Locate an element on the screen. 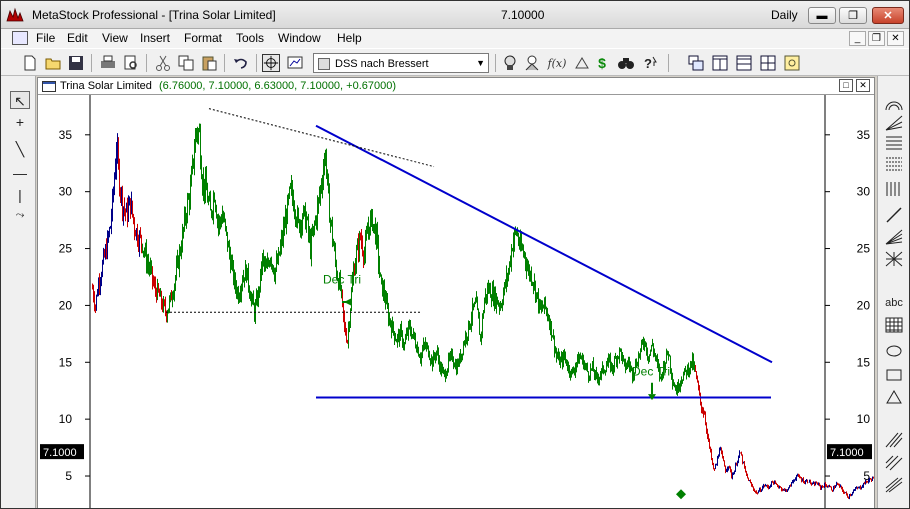  fibonacci-retracement-icon is located at coordinates (894, 143).